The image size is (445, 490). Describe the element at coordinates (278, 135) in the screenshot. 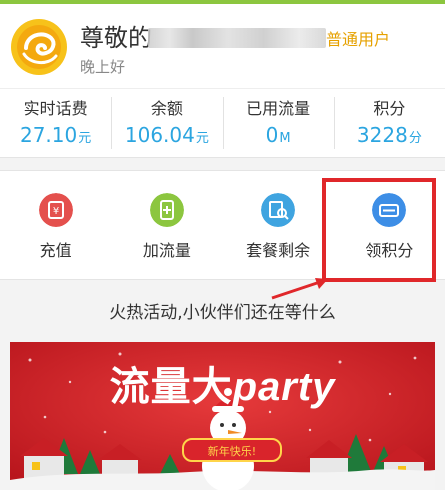

I see `stat-value: 0M` at that location.